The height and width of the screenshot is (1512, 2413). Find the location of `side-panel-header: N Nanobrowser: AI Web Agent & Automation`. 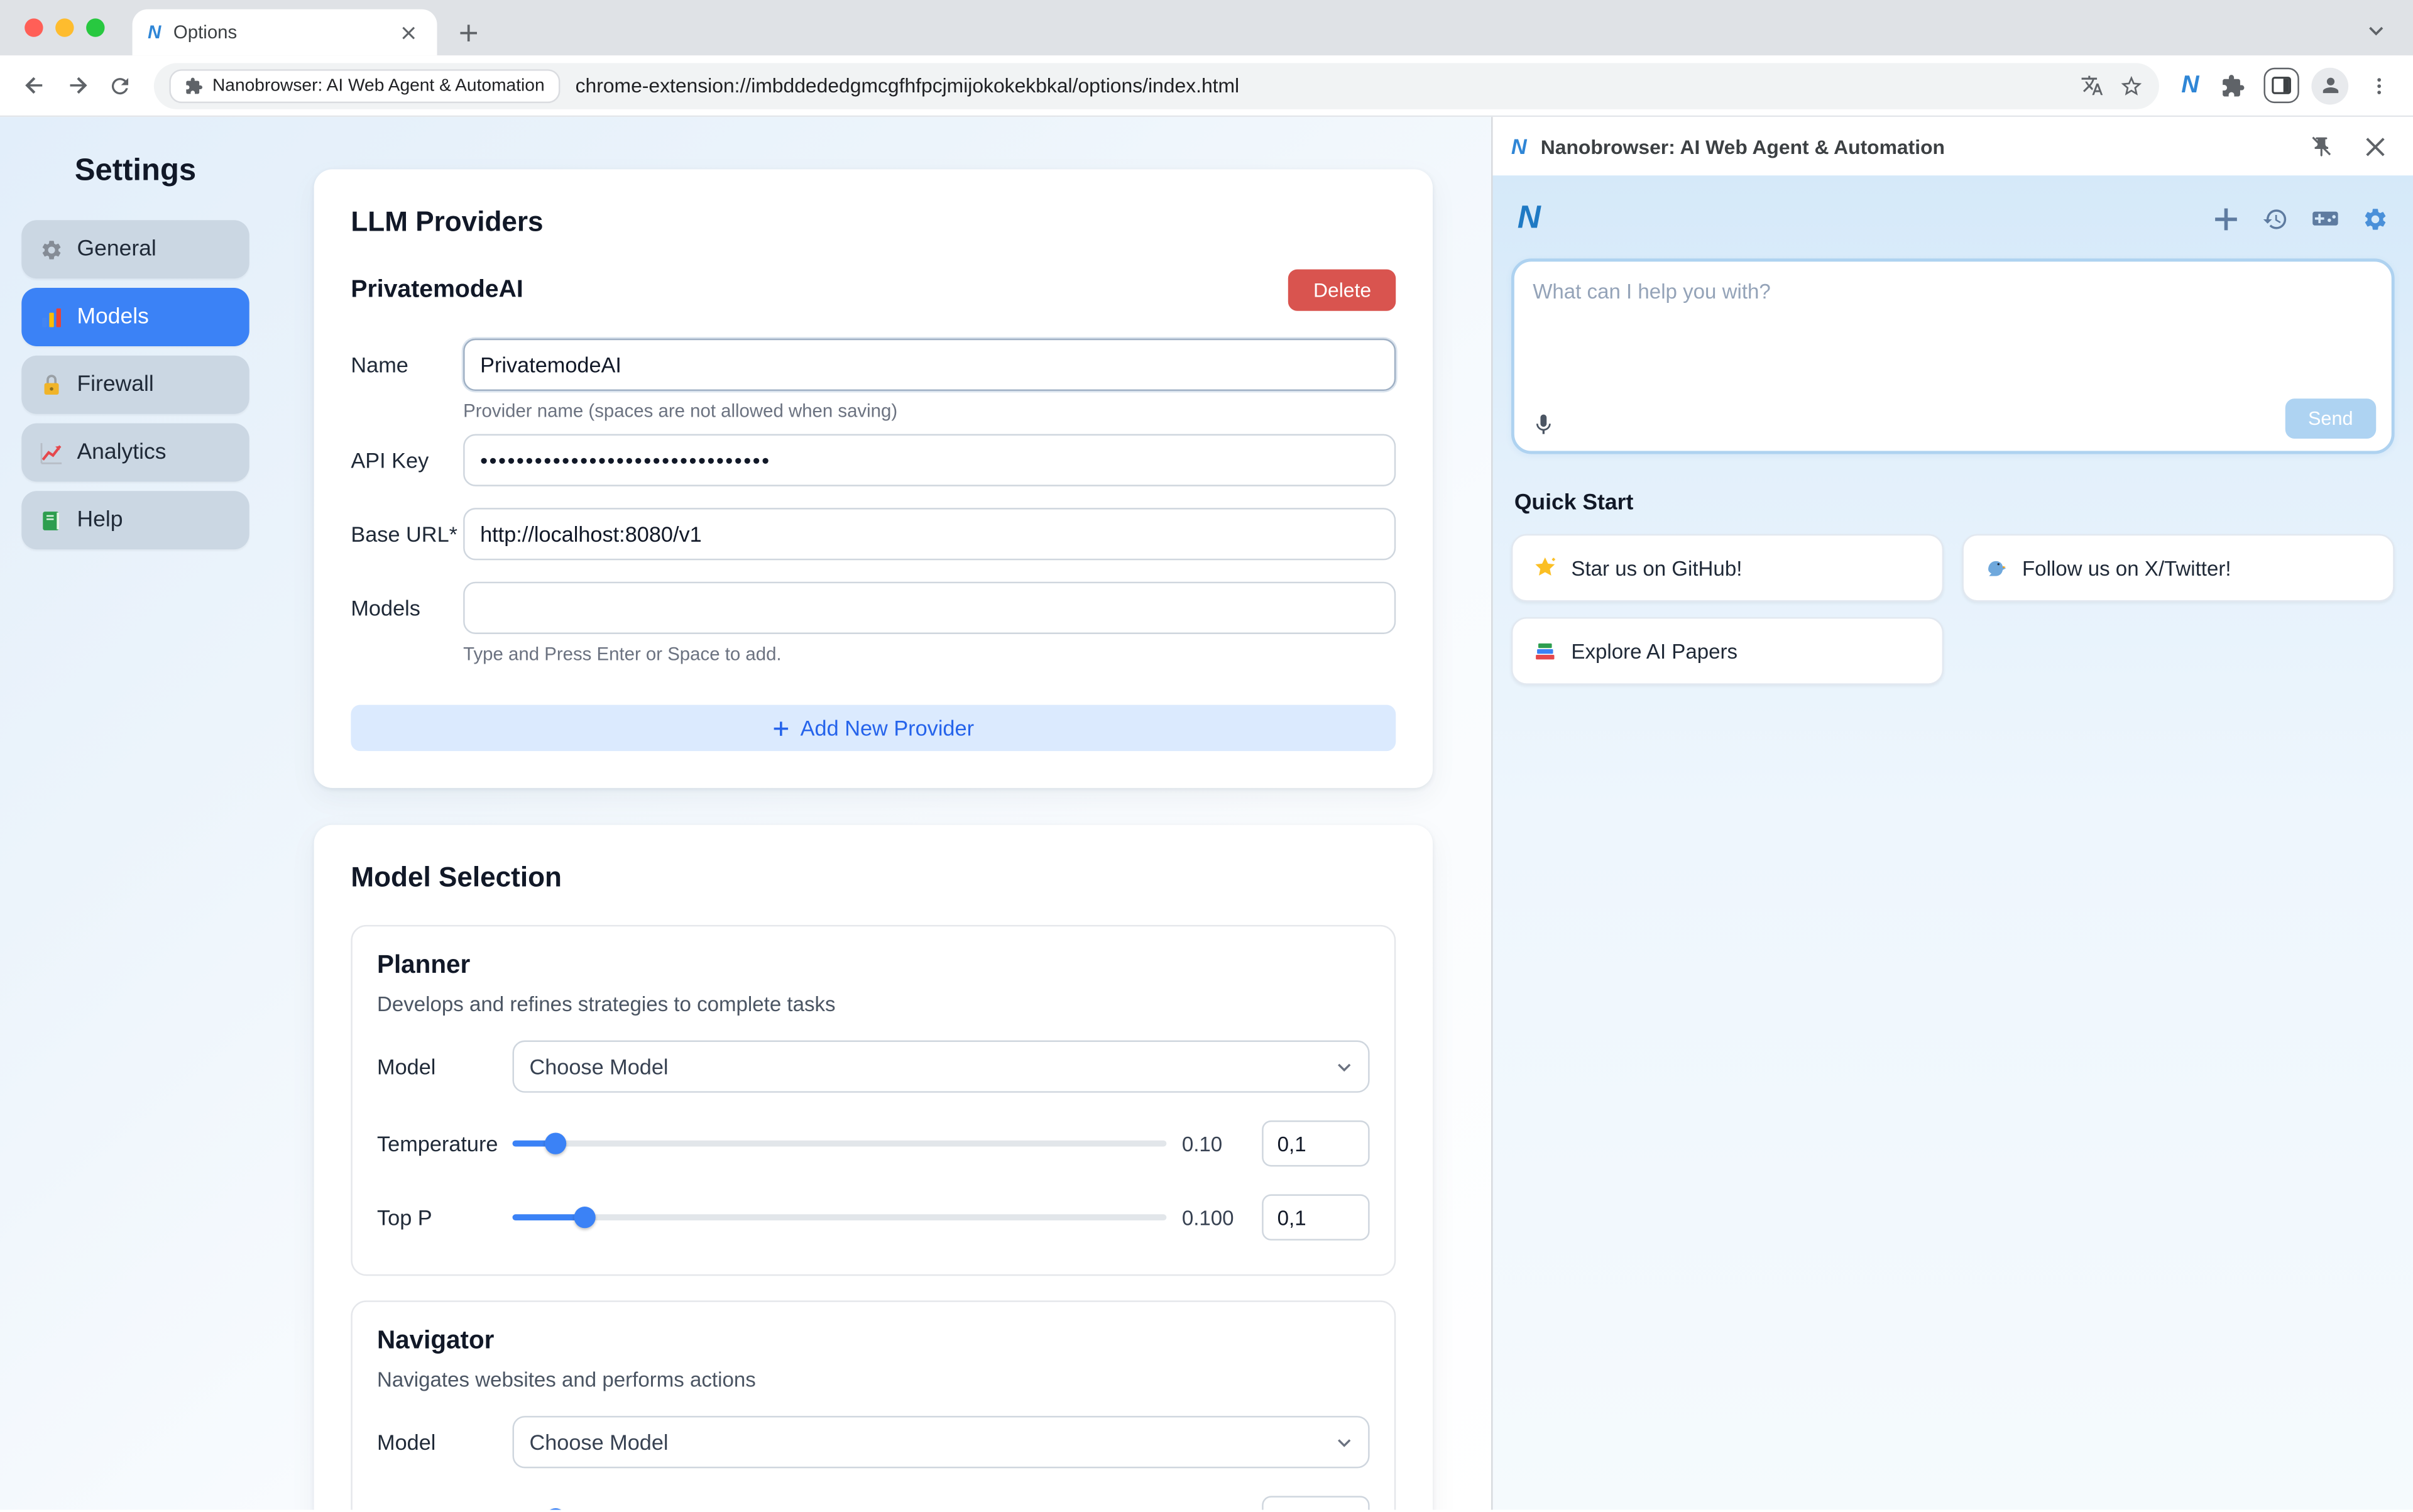

side-panel-header: N Nanobrowser: AI Web Agent & Automation is located at coordinates (1953, 146).